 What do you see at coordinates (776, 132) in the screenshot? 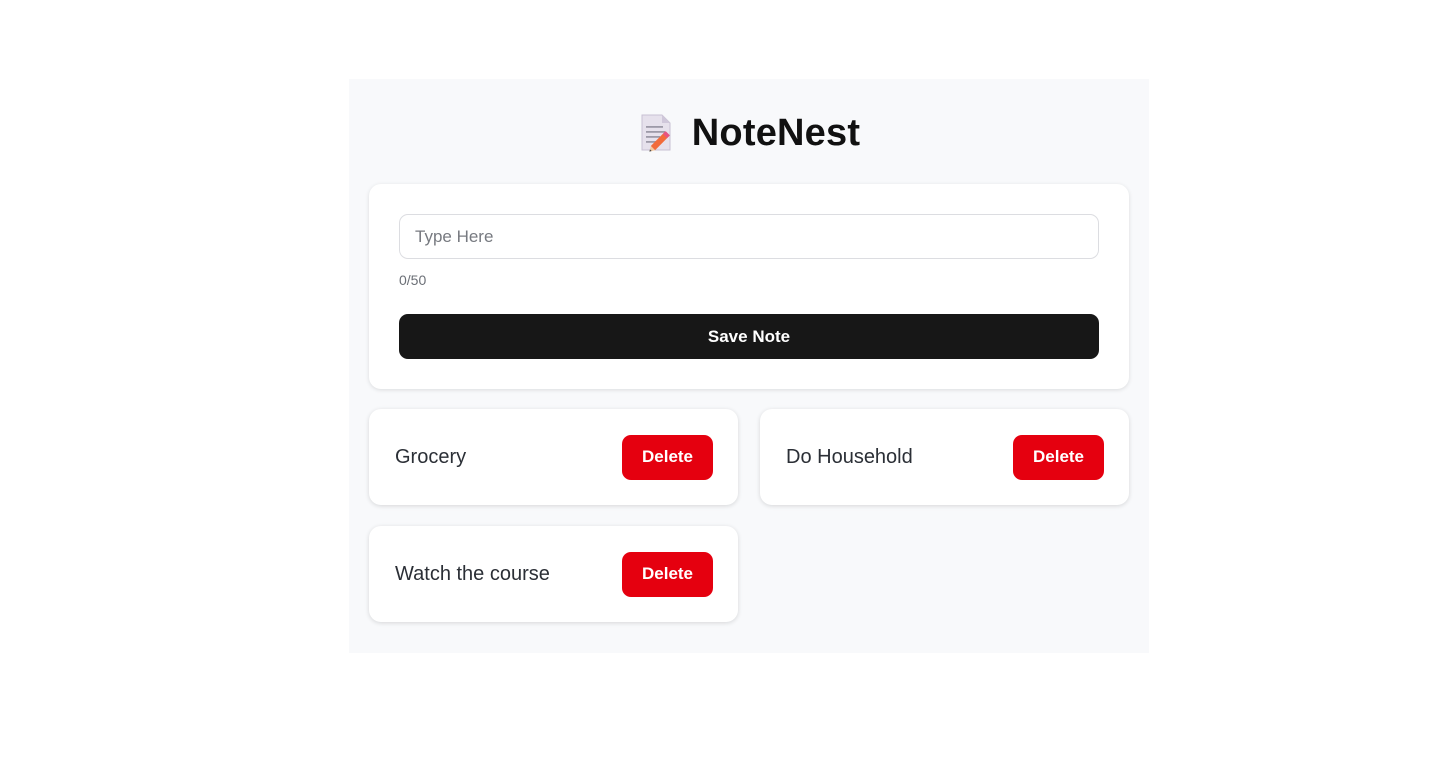
I see `app-title: NoteNest` at bounding box center [776, 132].